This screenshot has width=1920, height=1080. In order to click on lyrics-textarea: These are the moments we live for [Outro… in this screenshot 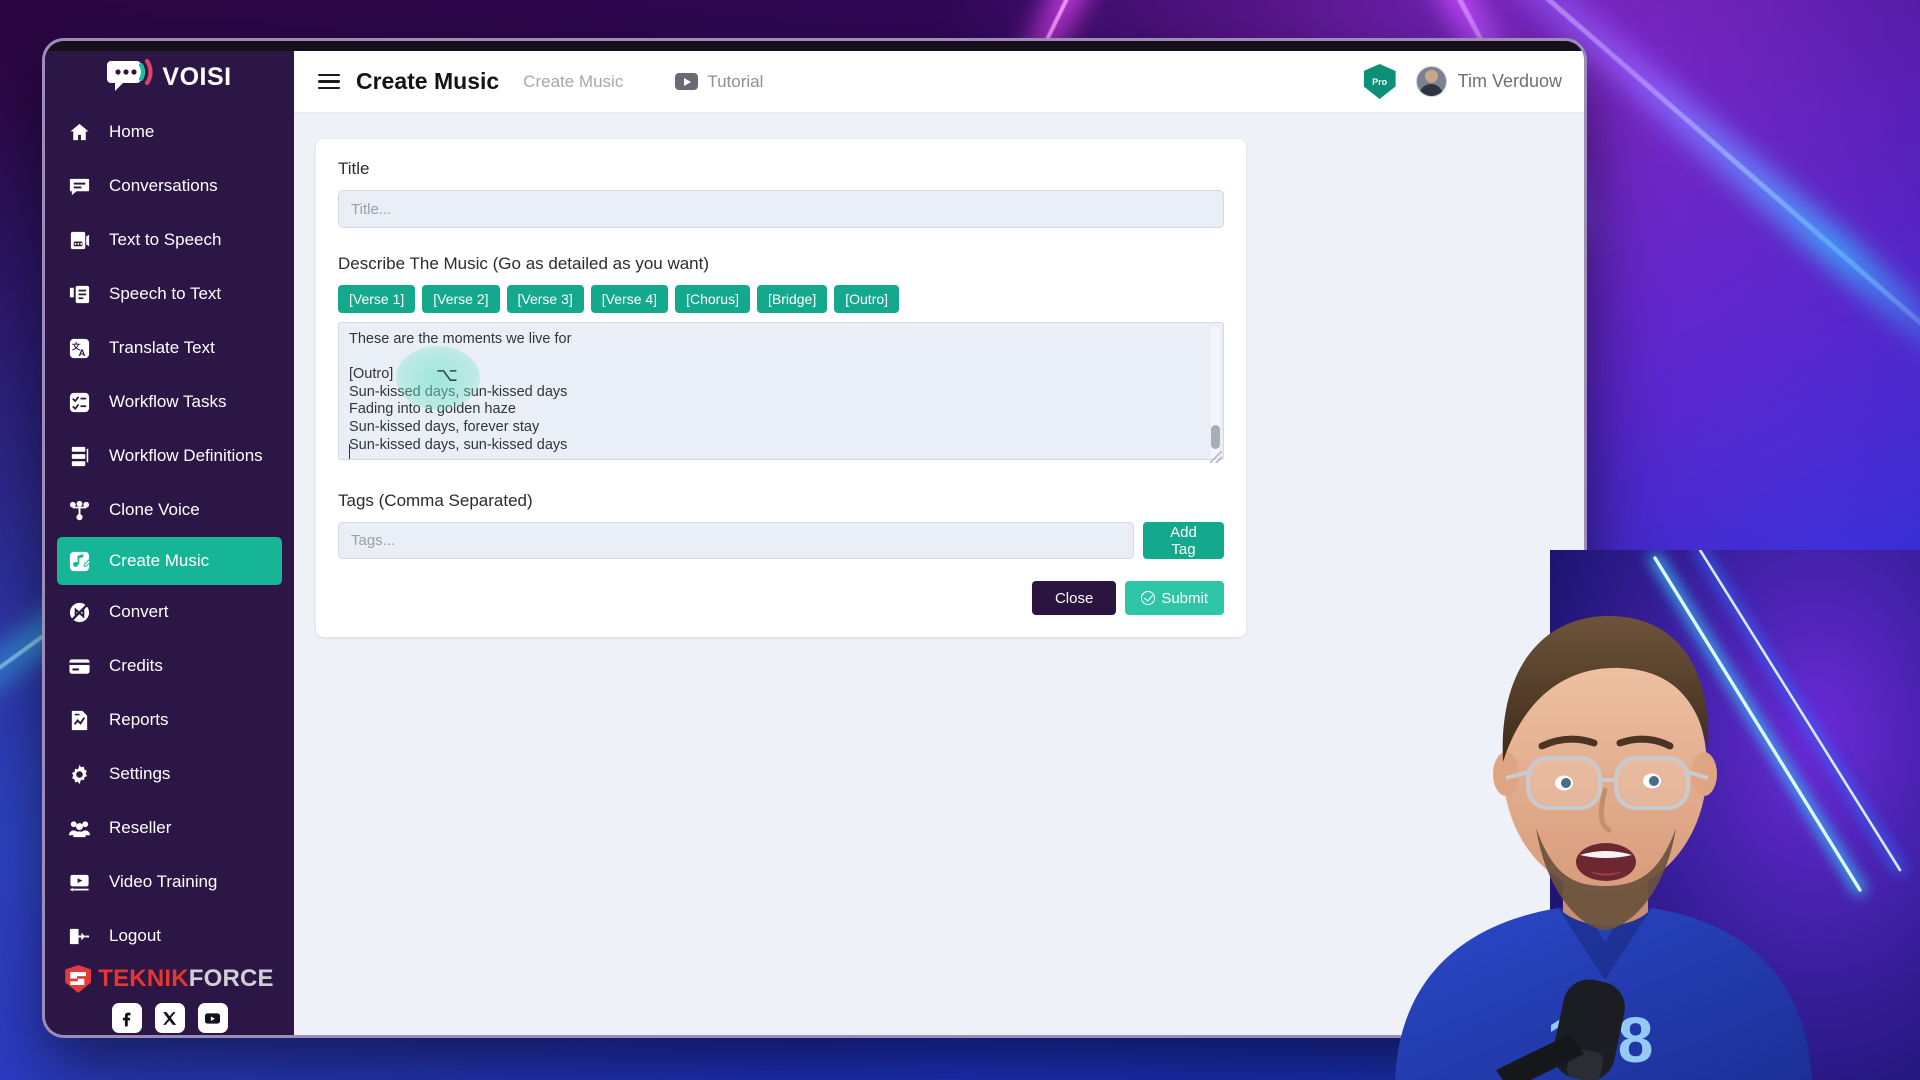, I will do `click(781, 391)`.